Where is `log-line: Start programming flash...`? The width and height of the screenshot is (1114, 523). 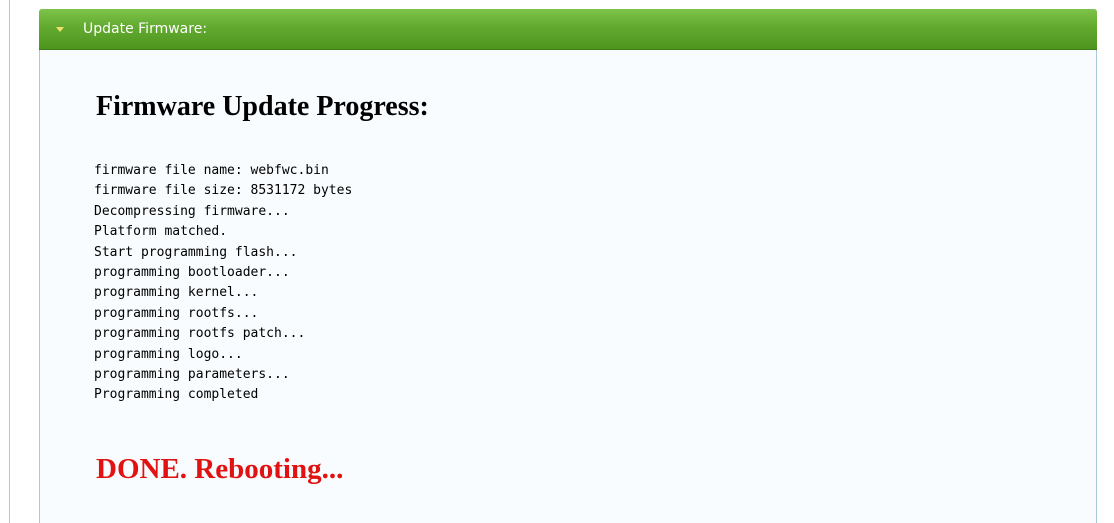
log-line: Start programming flash... is located at coordinates (196, 252).